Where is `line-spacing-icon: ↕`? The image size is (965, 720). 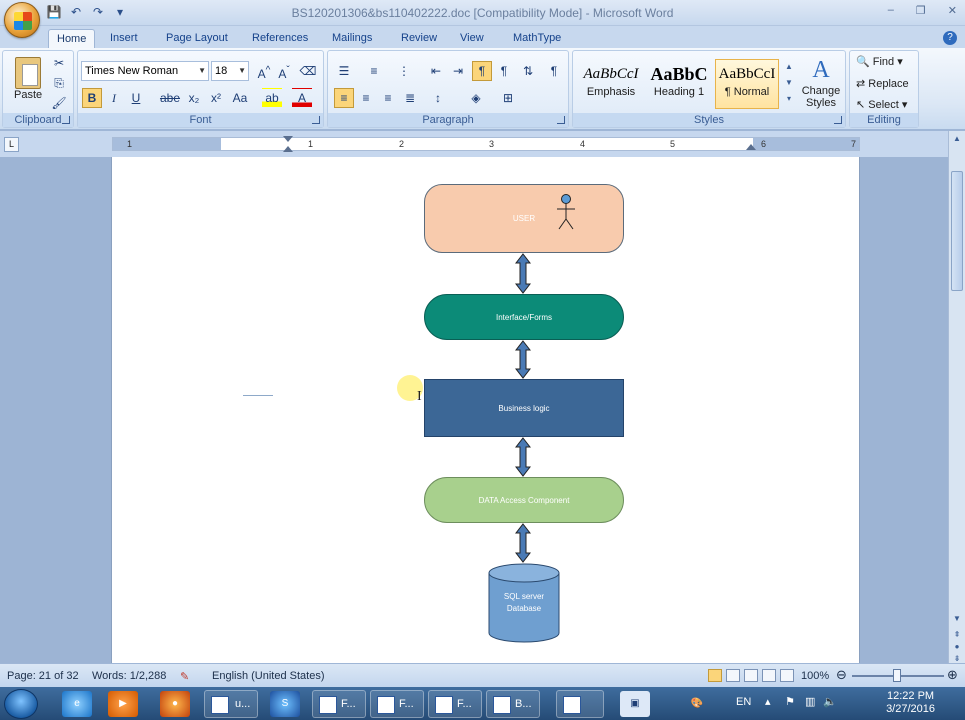
line-spacing-icon: ↕ is located at coordinates (438, 98).